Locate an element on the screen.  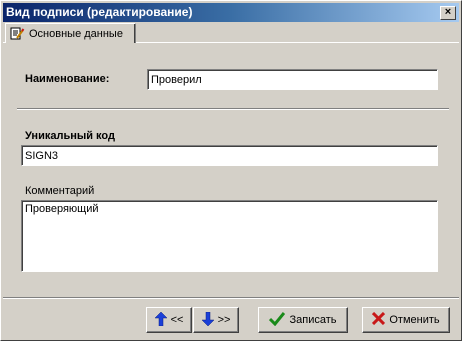
close-icon: × is located at coordinates (448, 12).